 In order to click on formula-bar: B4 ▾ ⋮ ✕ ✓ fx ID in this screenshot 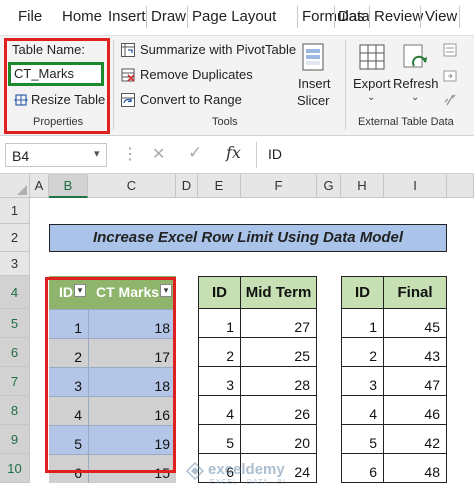, I will do `click(237, 155)`.